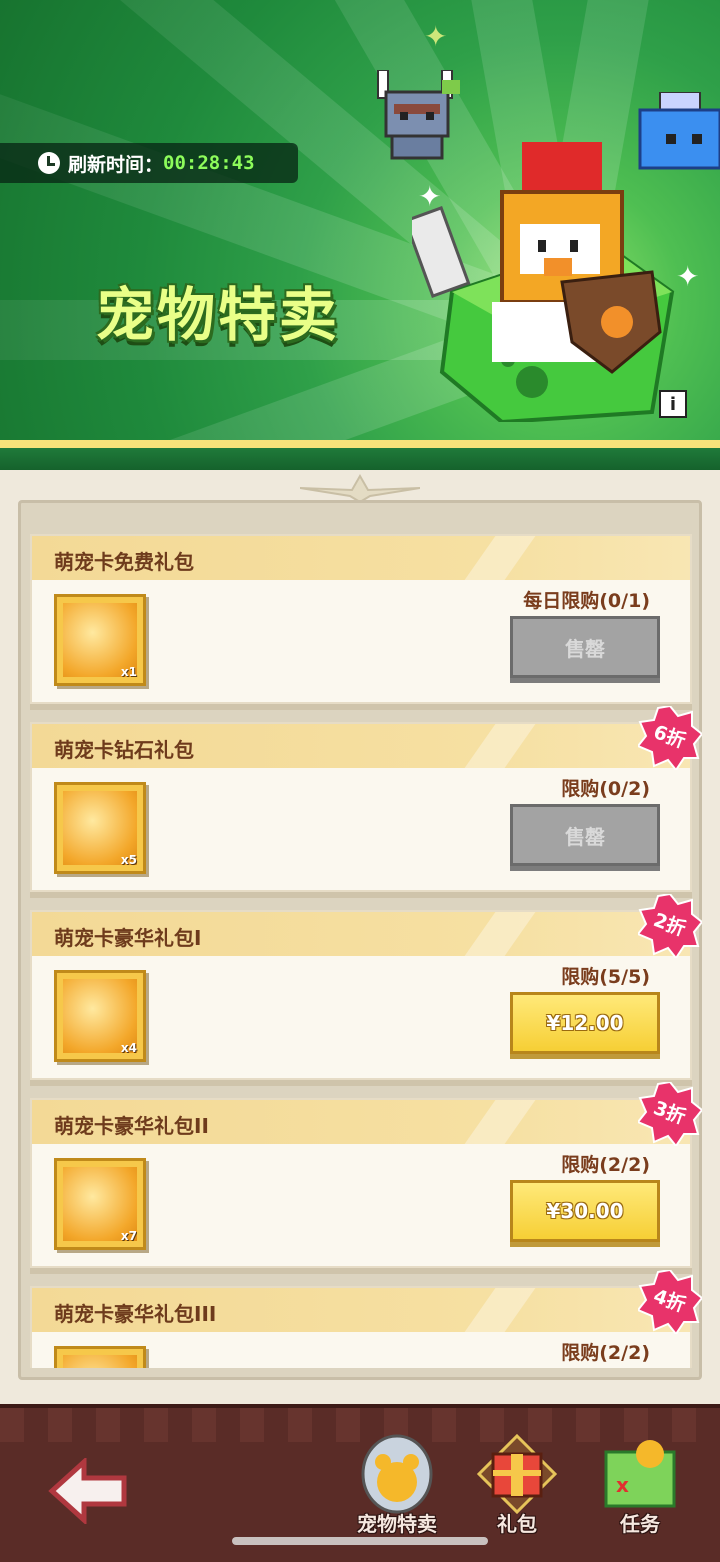  Describe the element at coordinates (135, 1314) in the screenshot. I see `package-title: 萌宠卡豪华礼包III` at that location.